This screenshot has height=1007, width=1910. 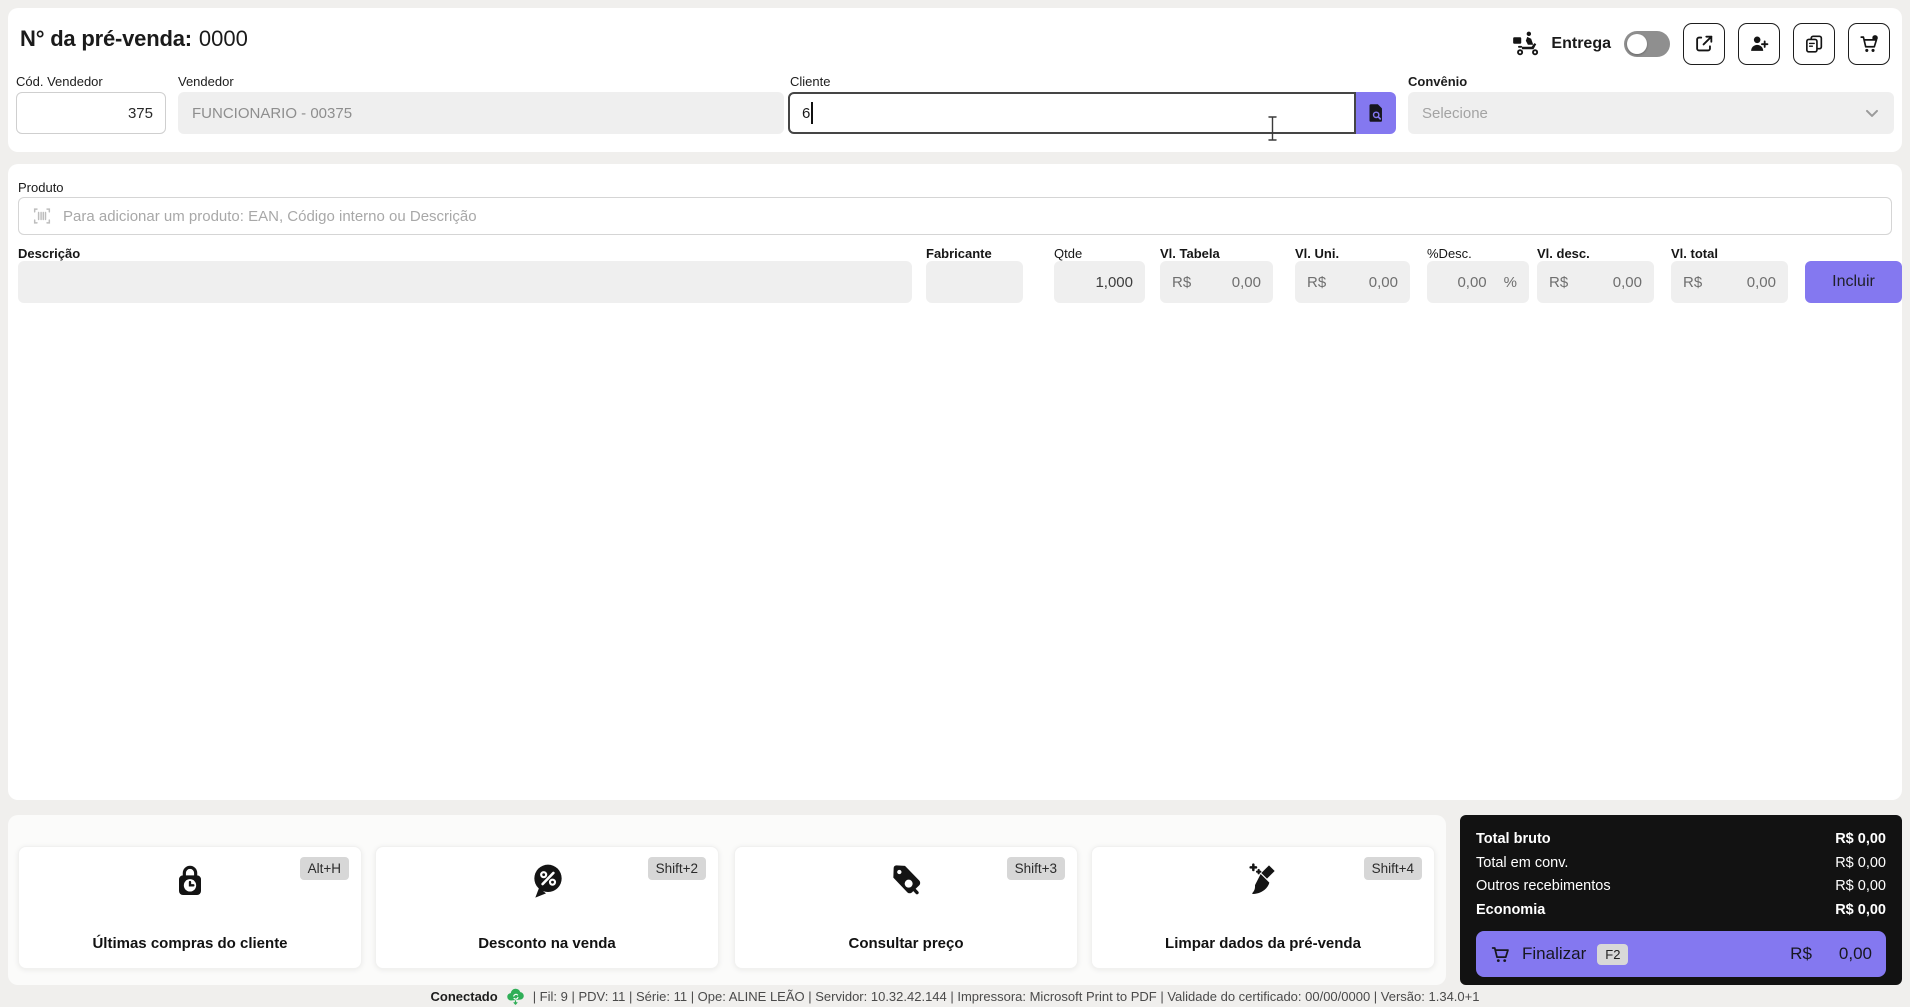 I want to click on col-qtde: Qtde, so click(x=1068, y=253).